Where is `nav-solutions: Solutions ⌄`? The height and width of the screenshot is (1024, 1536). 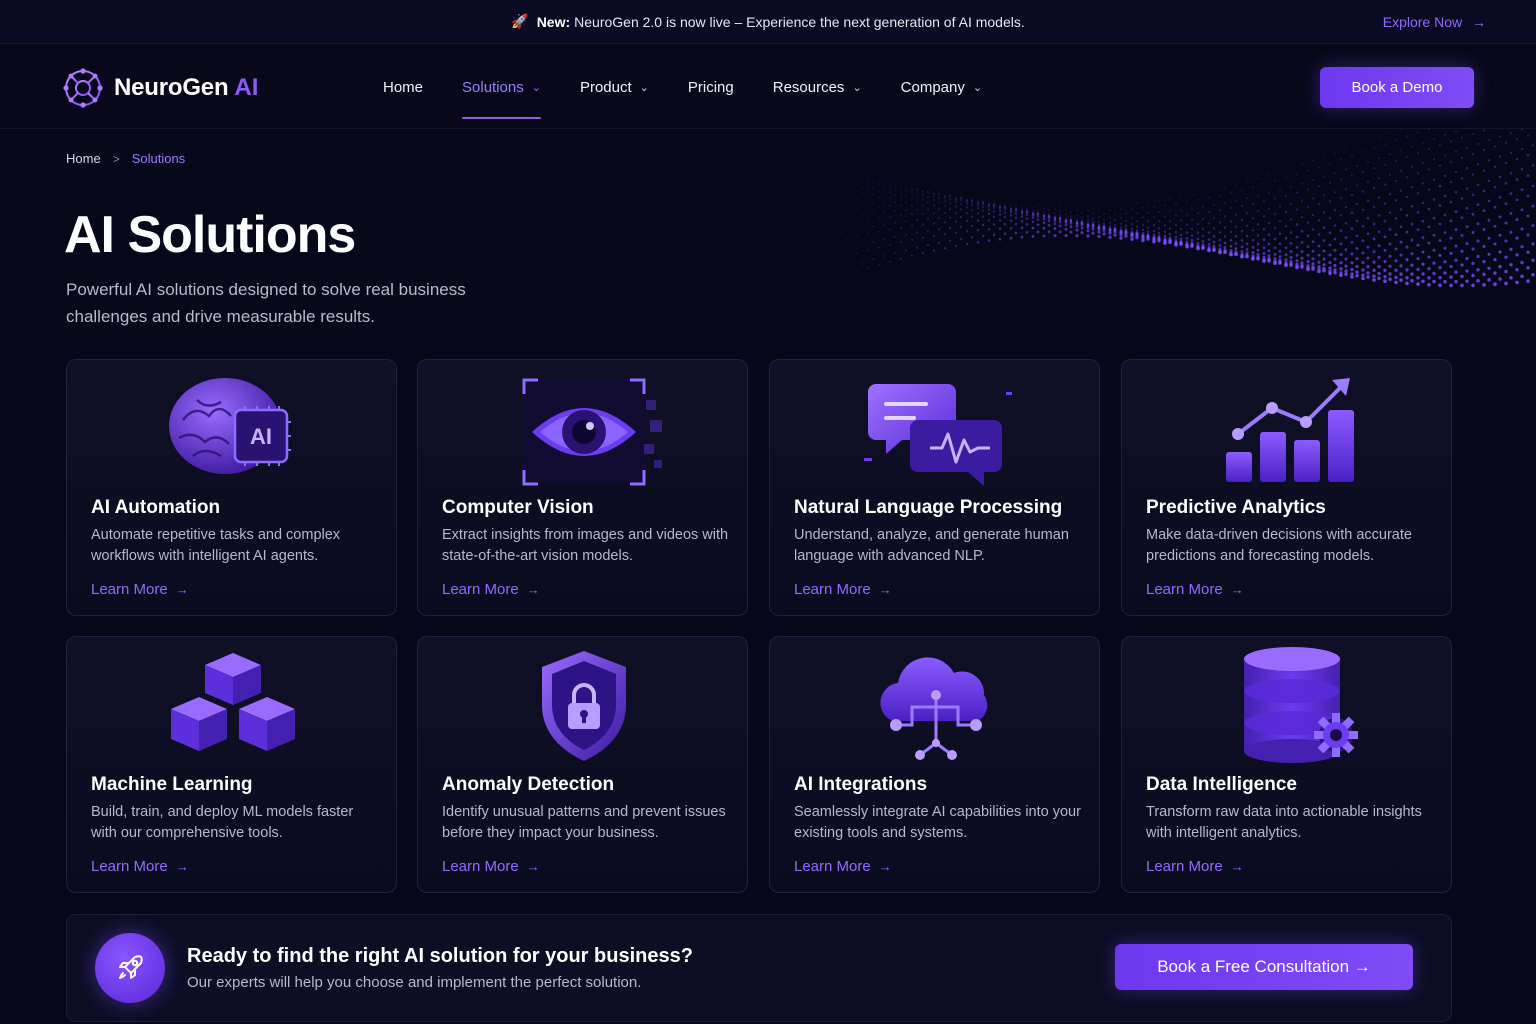 nav-solutions: Solutions ⌄ is located at coordinates (501, 87).